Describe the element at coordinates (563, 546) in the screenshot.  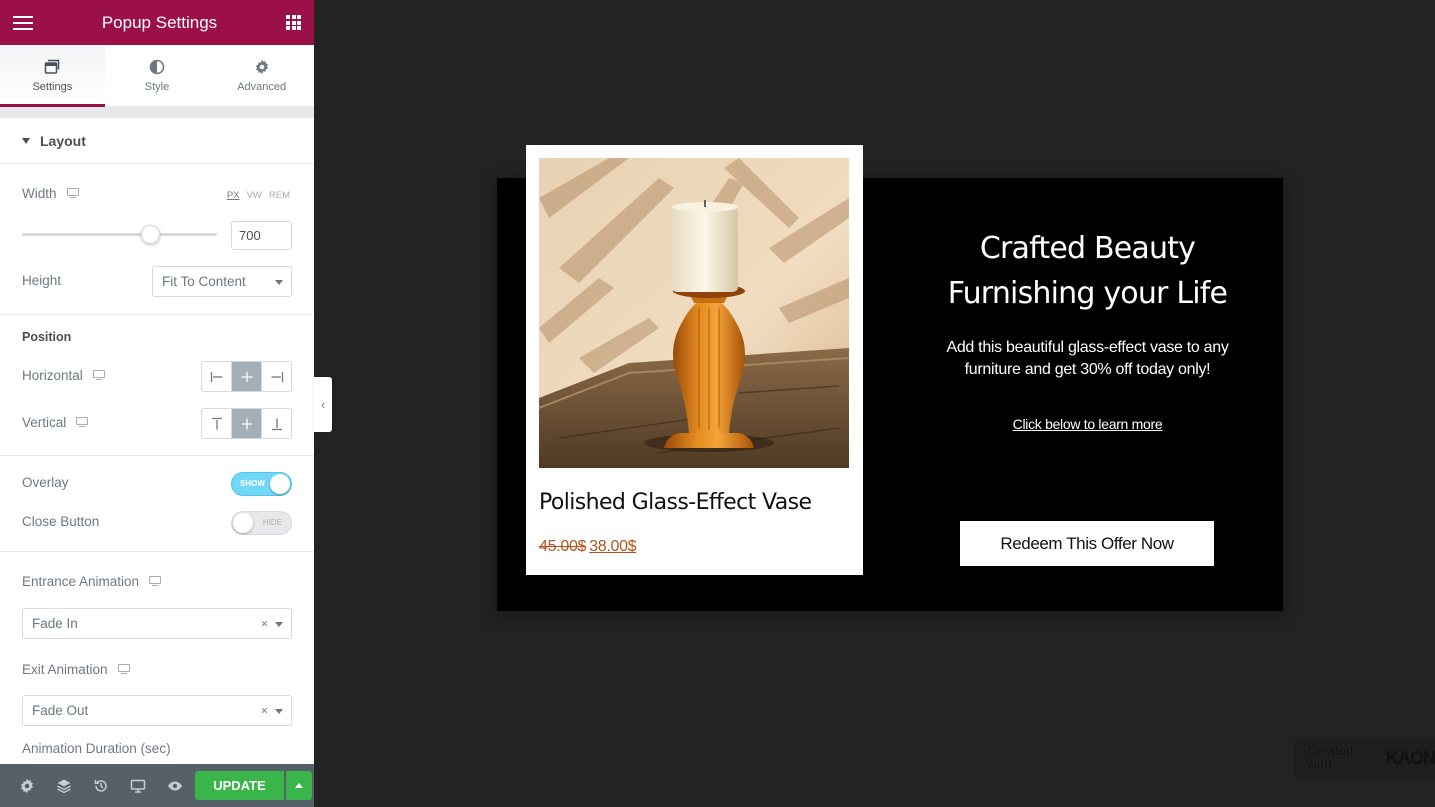
I see `old-price: 45.00$` at that location.